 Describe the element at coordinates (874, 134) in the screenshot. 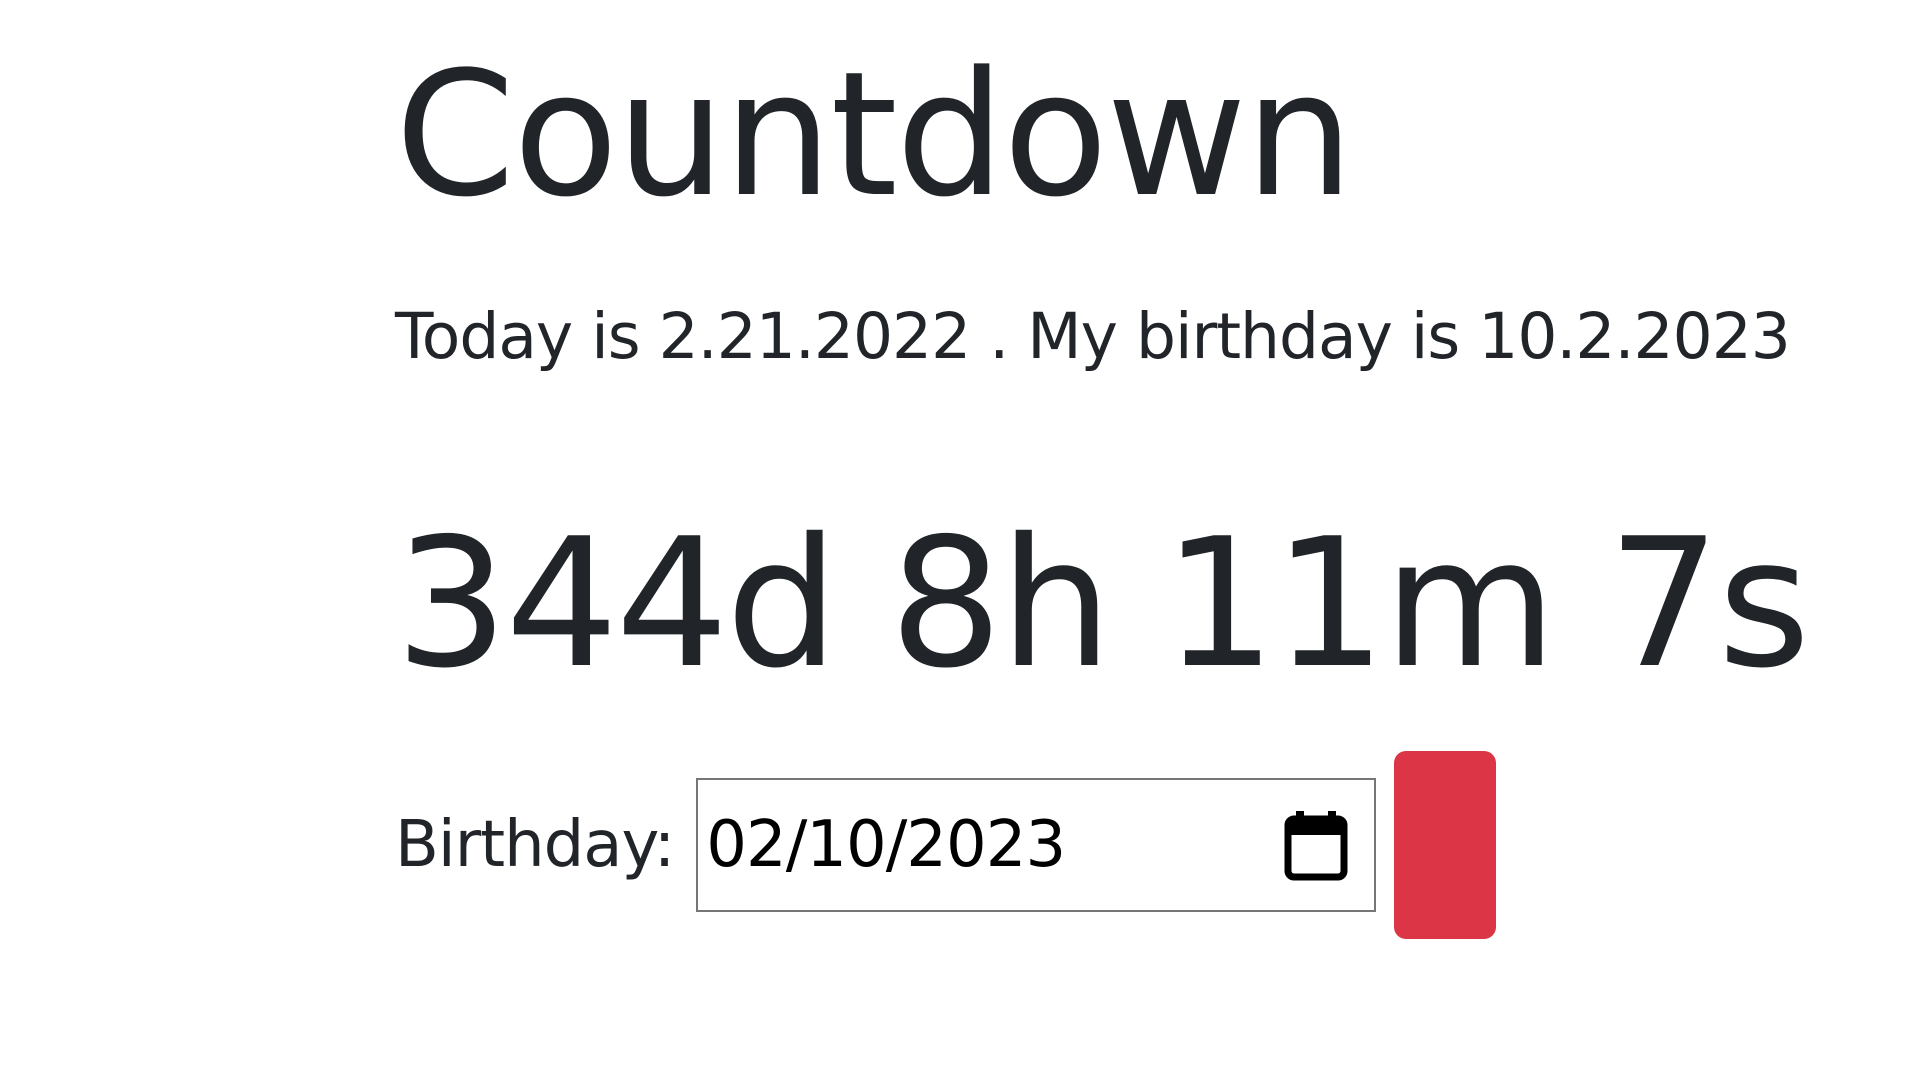

I see `page-title: Countdown` at that location.